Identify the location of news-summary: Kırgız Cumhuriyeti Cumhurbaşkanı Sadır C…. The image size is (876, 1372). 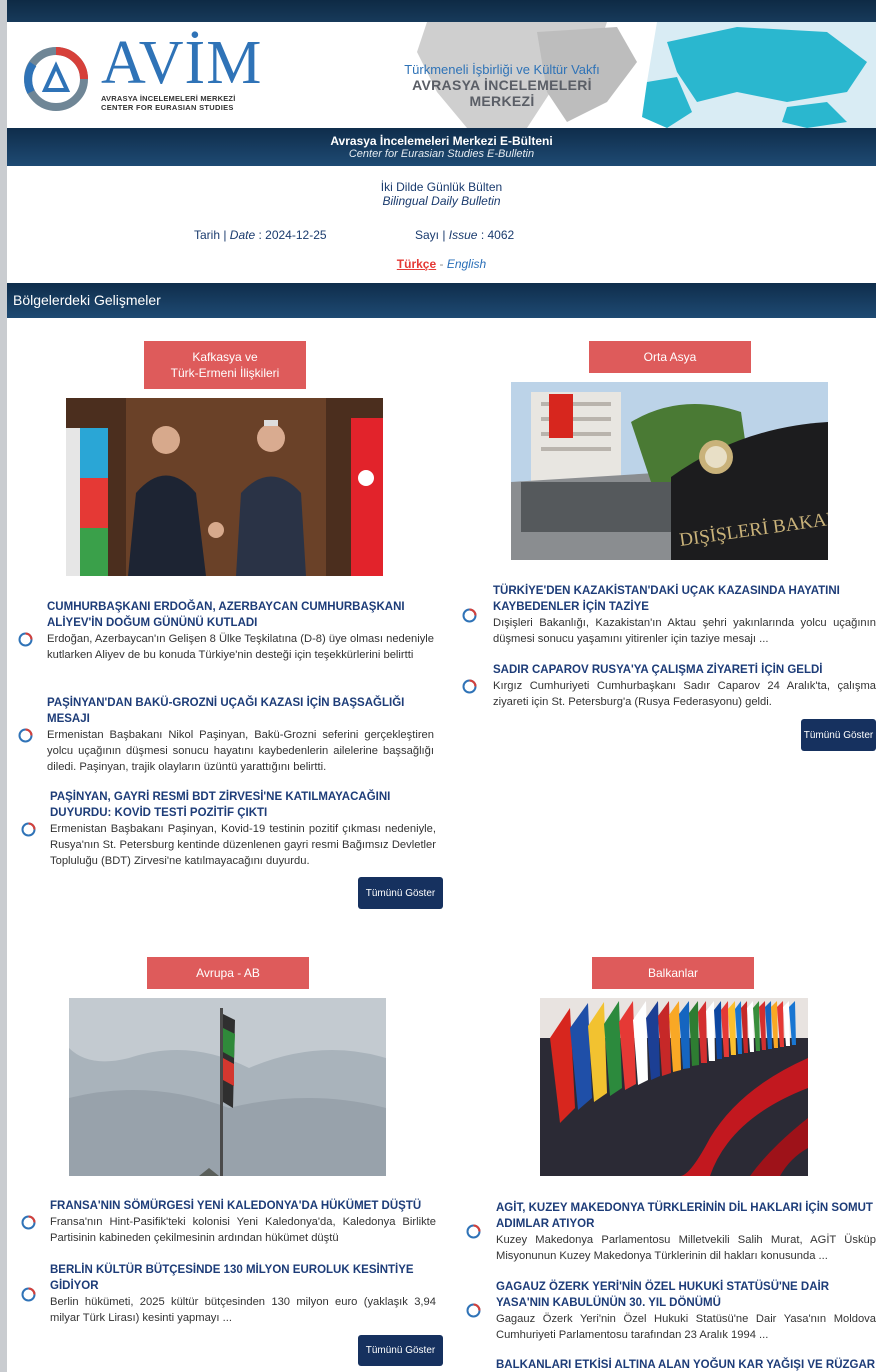
(684, 694).